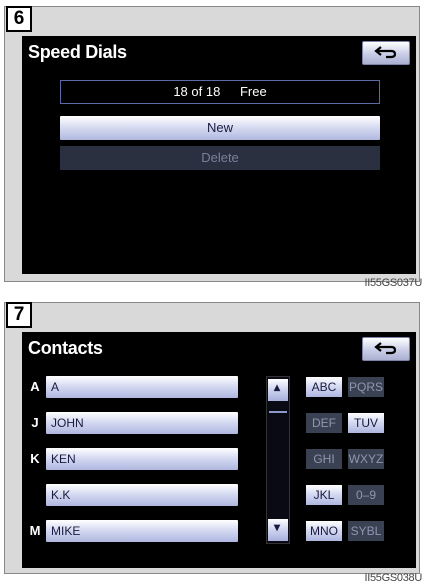 Image resolution: width=424 pixels, height=587 pixels. I want to click on scroll-down-button: ▾, so click(278, 530).